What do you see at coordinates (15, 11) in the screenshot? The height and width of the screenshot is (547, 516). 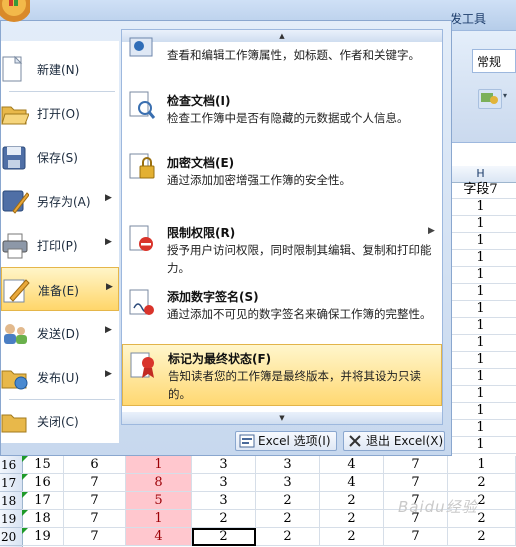 I see `office-button` at bounding box center [15, 11].